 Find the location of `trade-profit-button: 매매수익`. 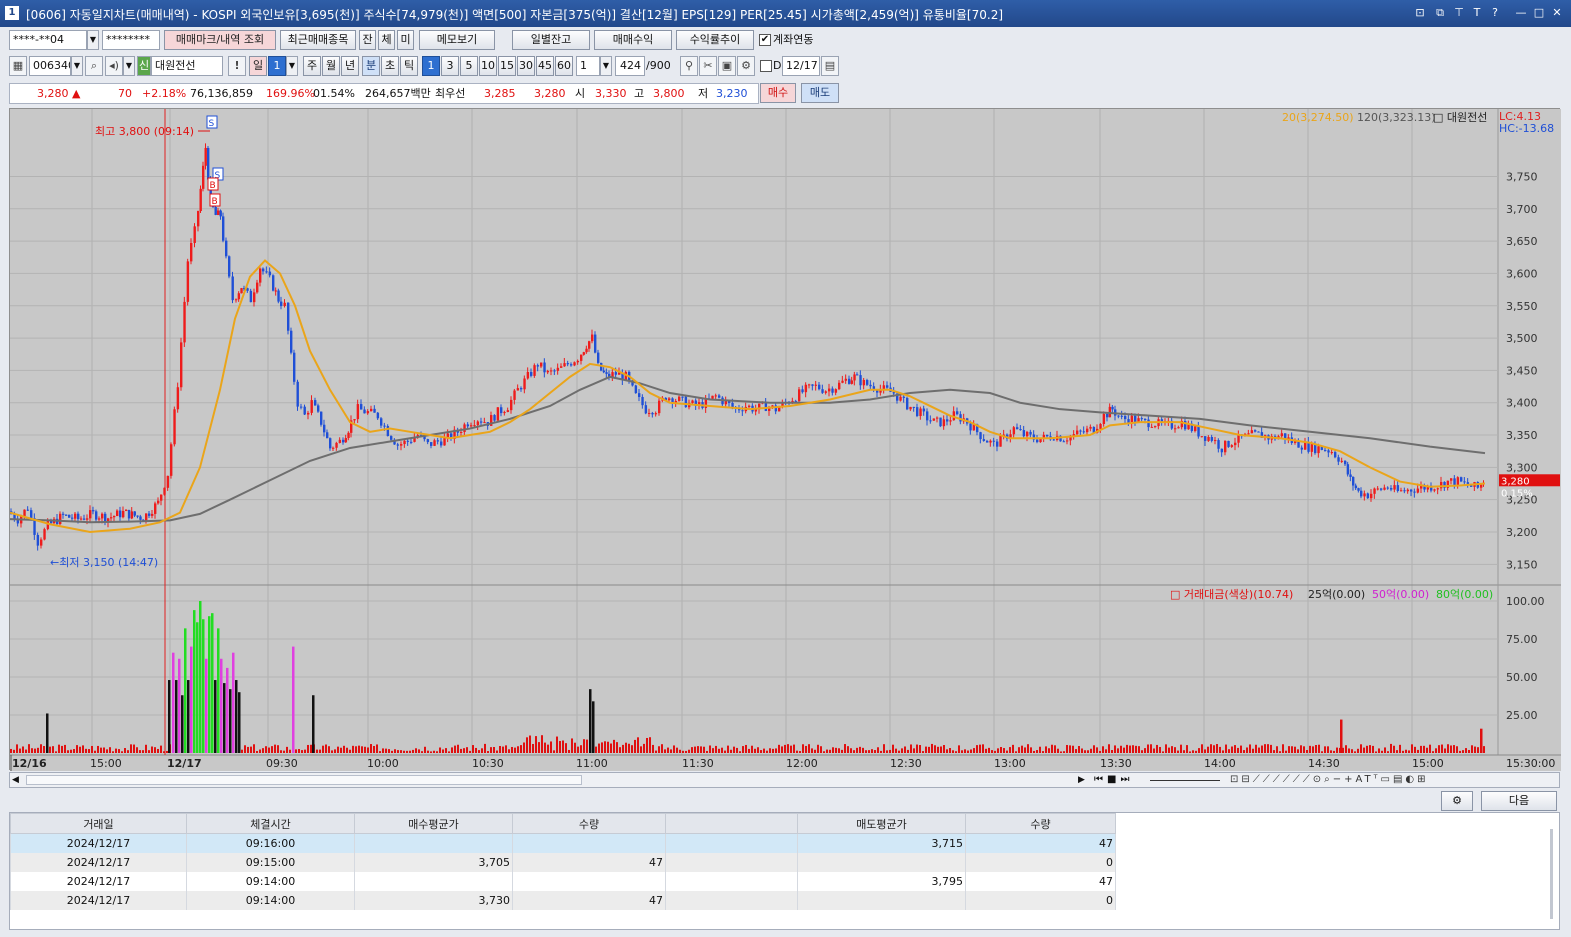

trade-profit-button: 매매수익 is located at coordinates (633, 40).